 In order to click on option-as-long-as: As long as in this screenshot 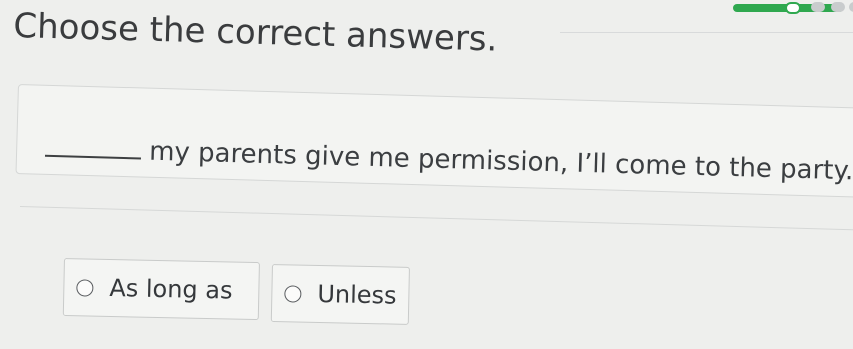, I will do `click(161, 289)`.